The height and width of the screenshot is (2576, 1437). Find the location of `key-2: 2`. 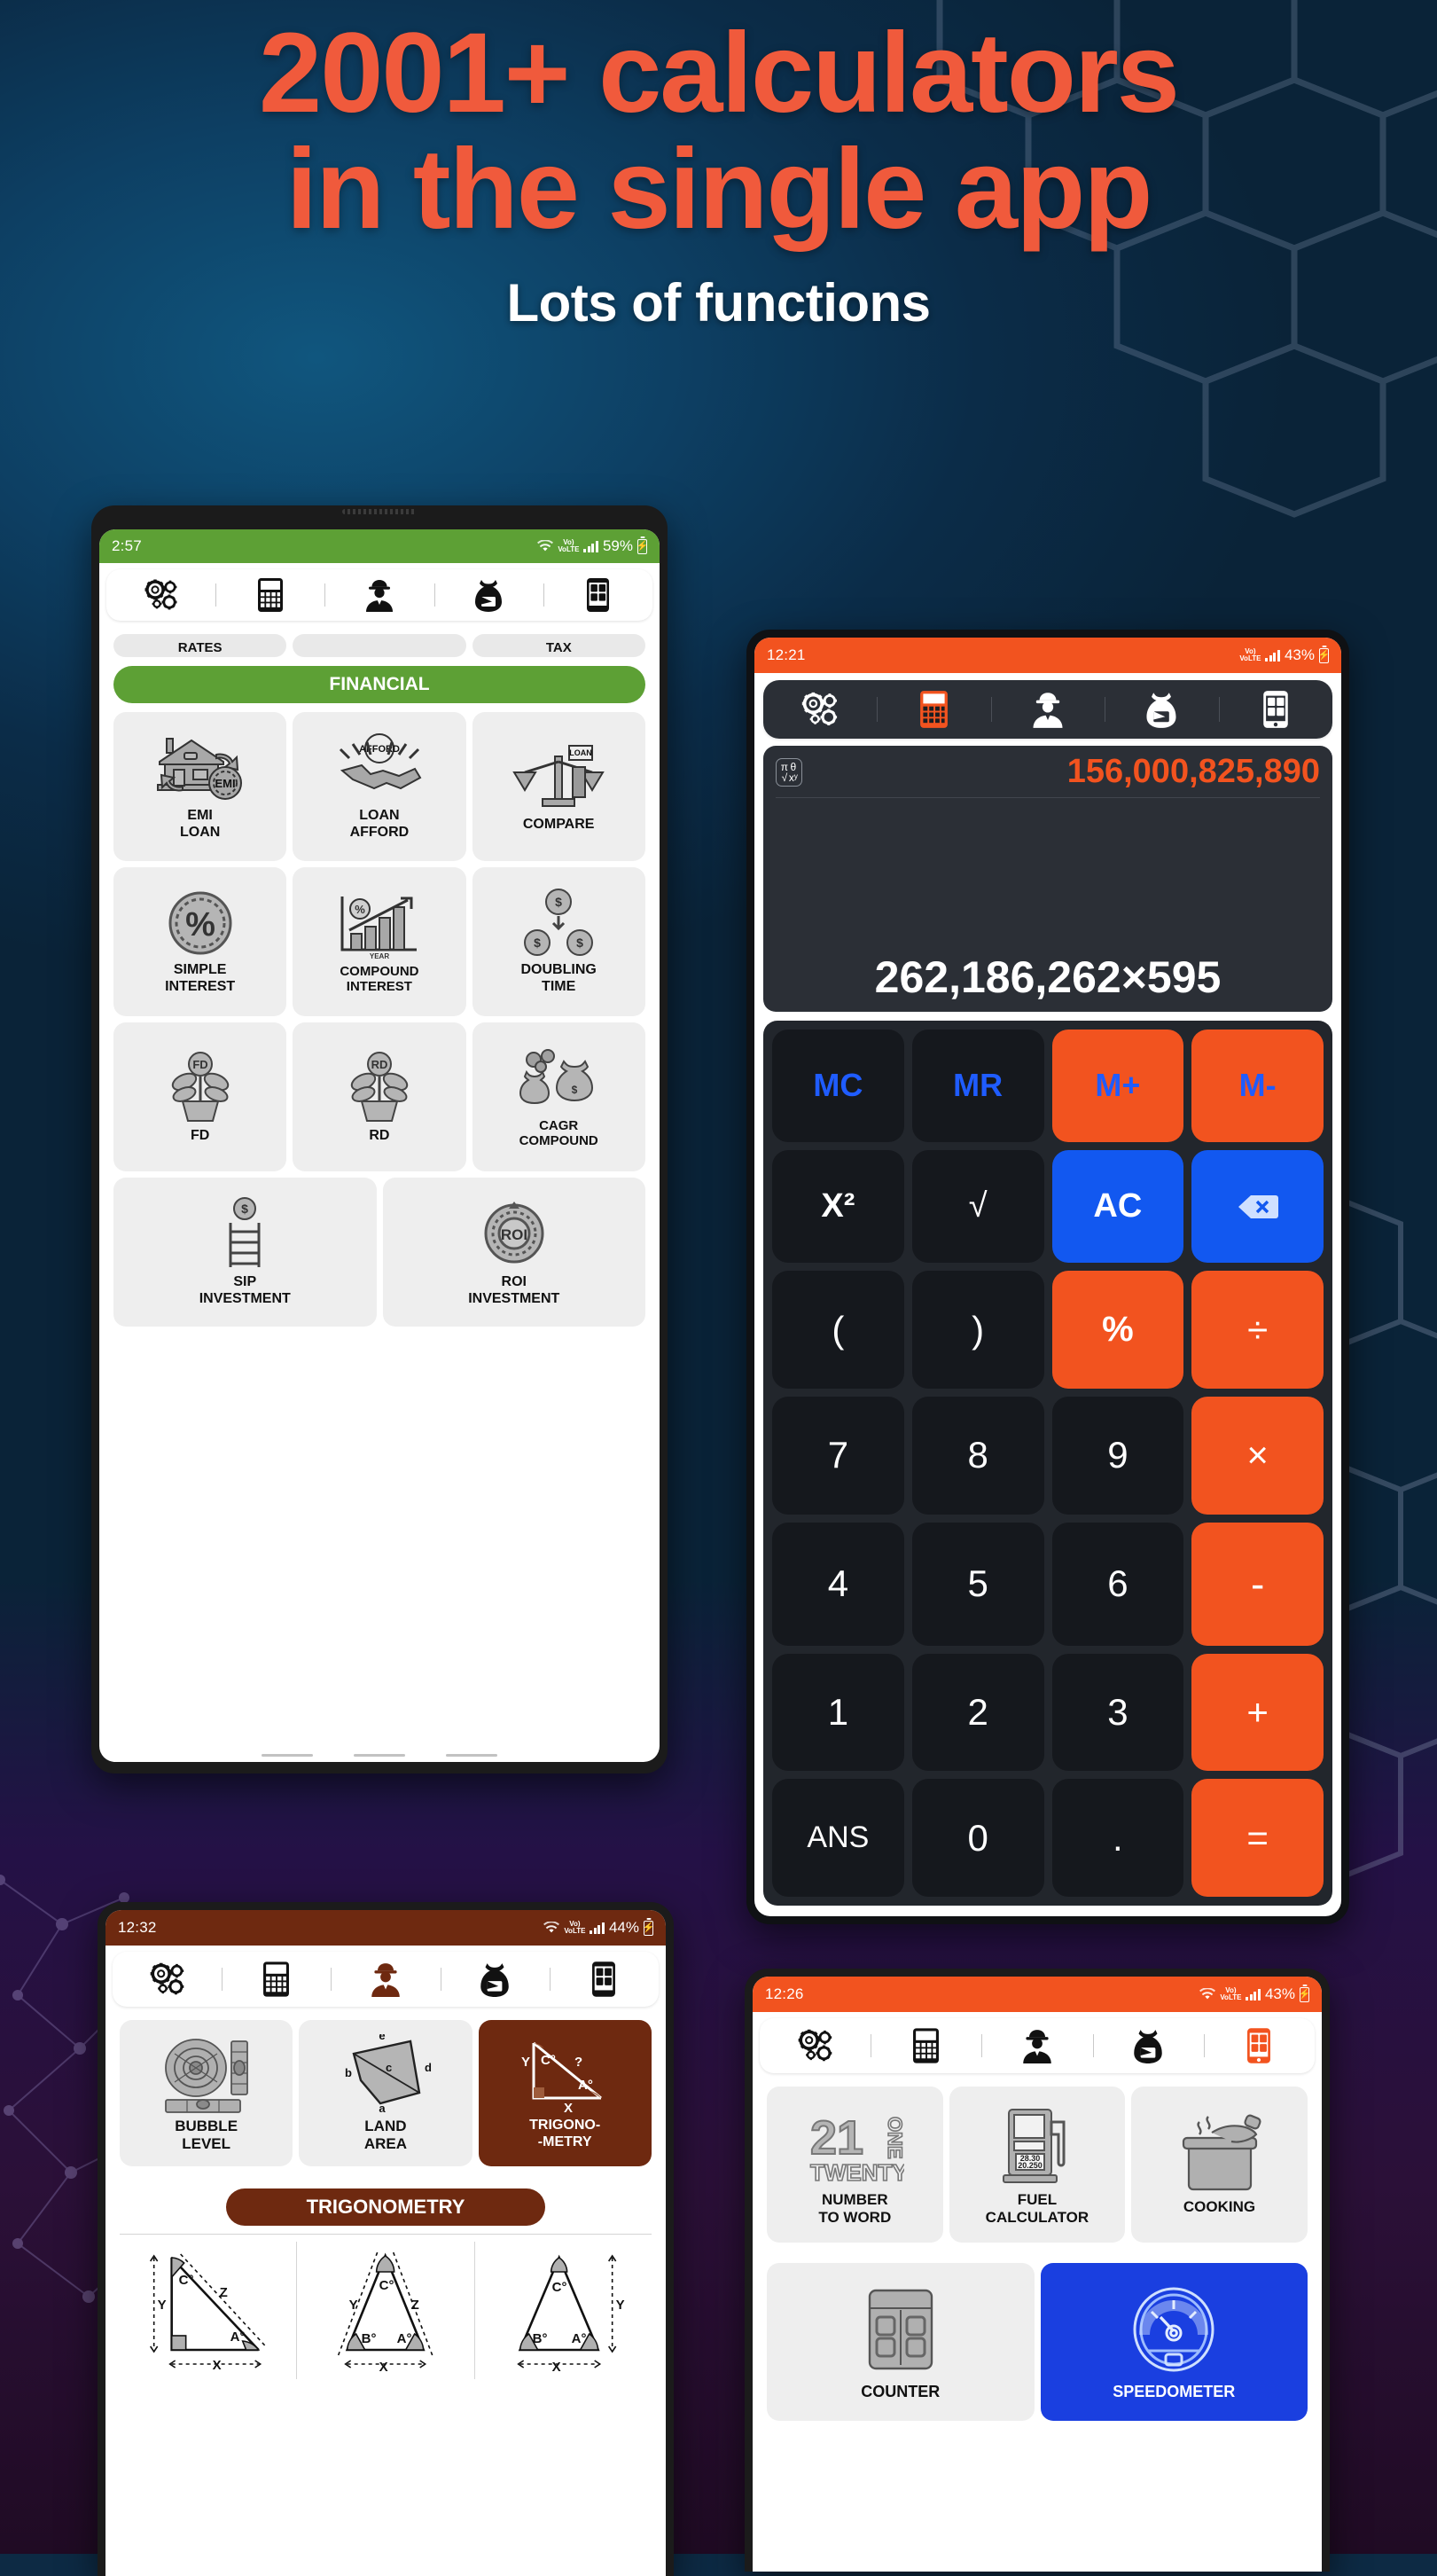

key-2: 2 is located at coordinates (977, 1712).